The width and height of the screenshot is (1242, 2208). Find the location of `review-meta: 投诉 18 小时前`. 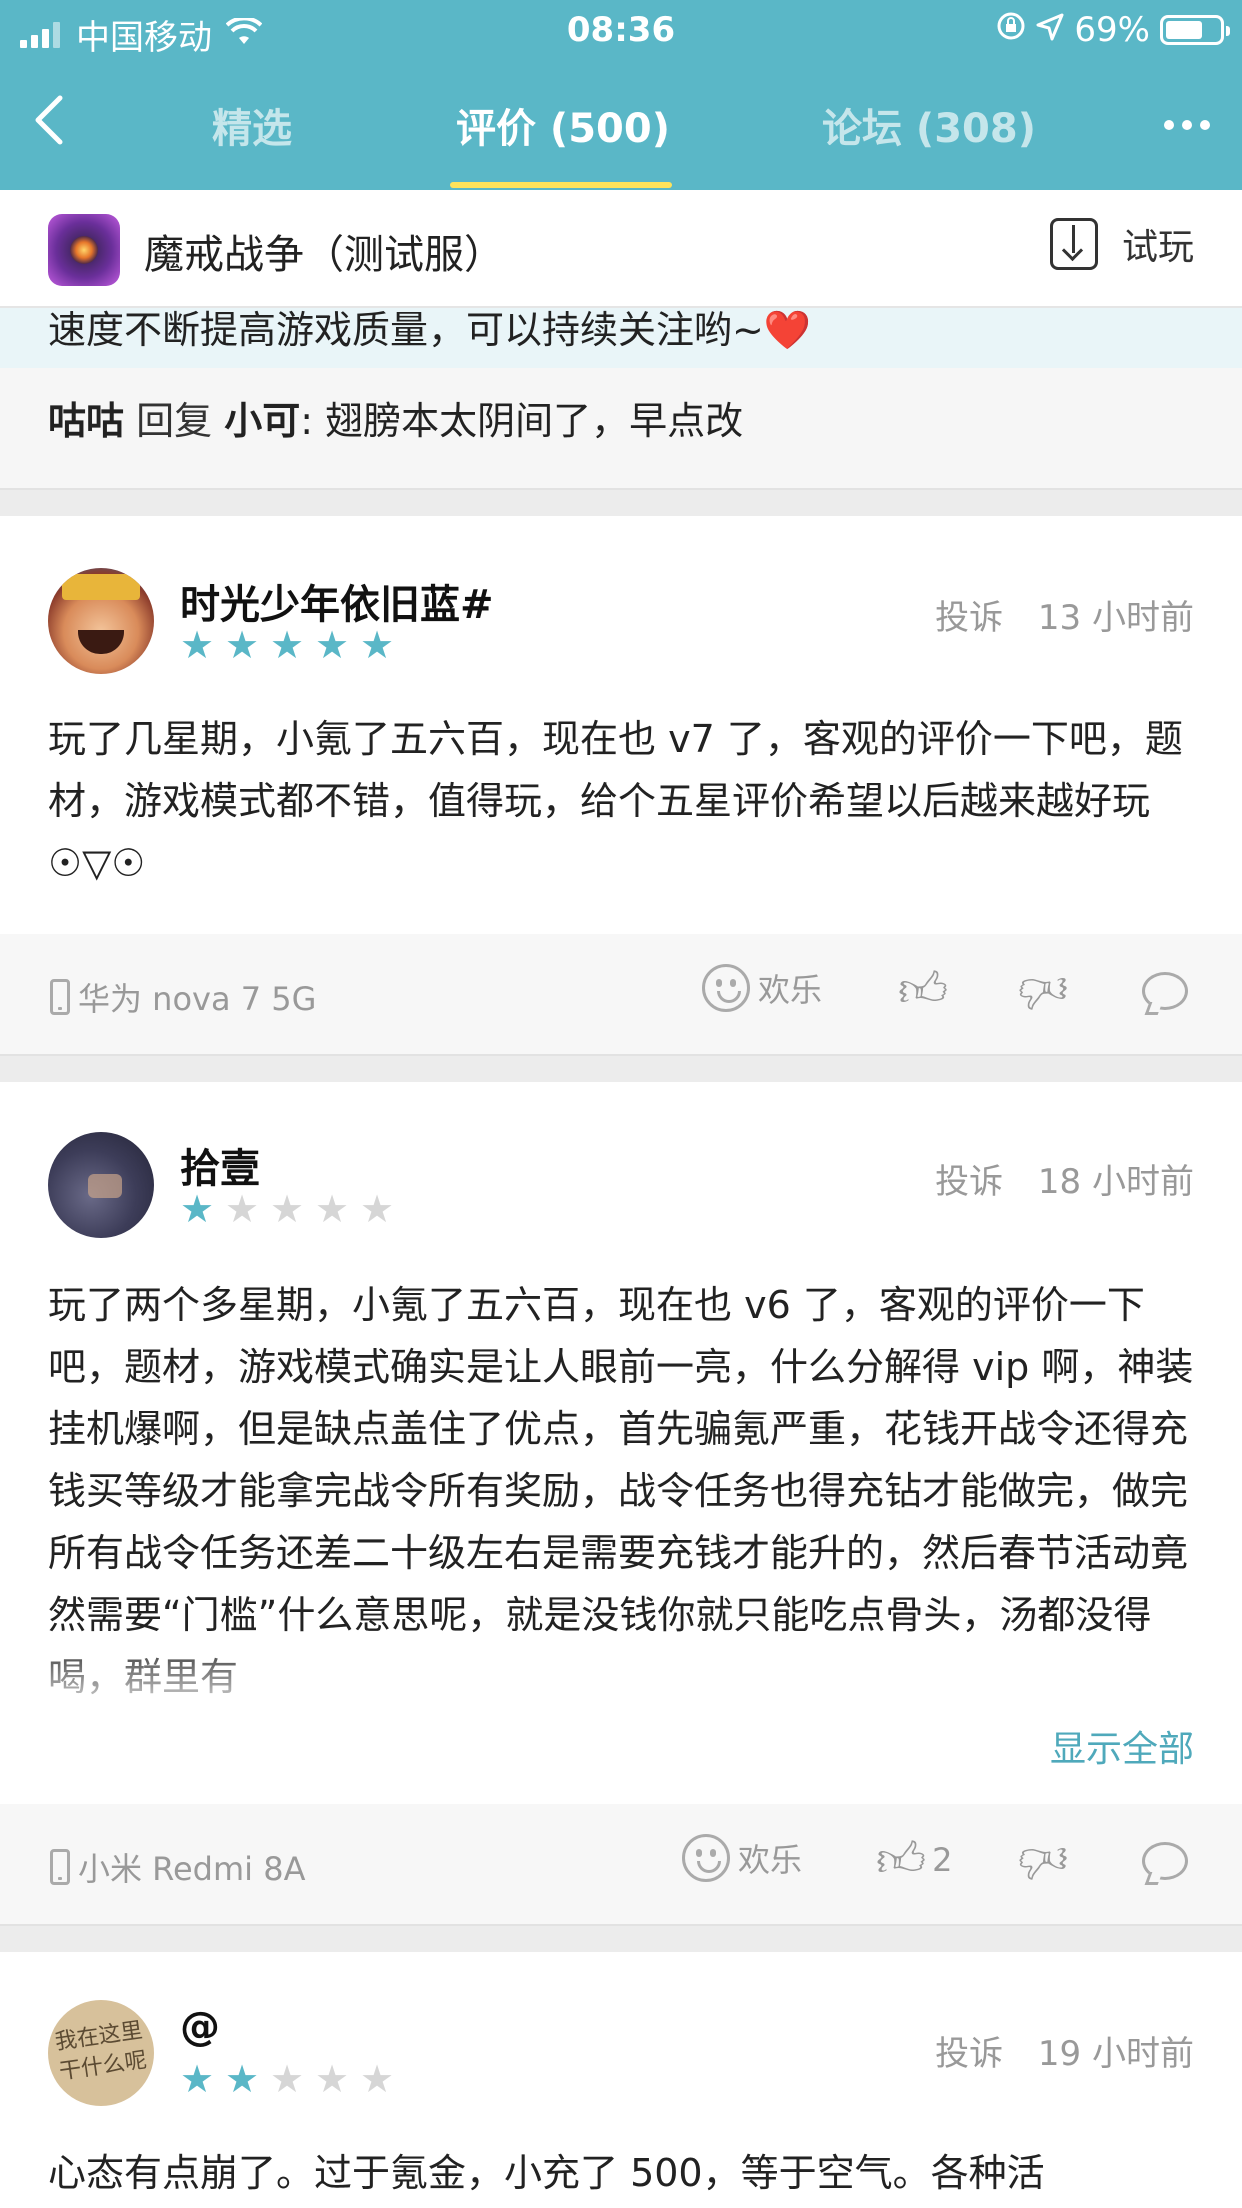

review-meta: 投诉 18 小时前 is located at coordinates (1064, 1178).